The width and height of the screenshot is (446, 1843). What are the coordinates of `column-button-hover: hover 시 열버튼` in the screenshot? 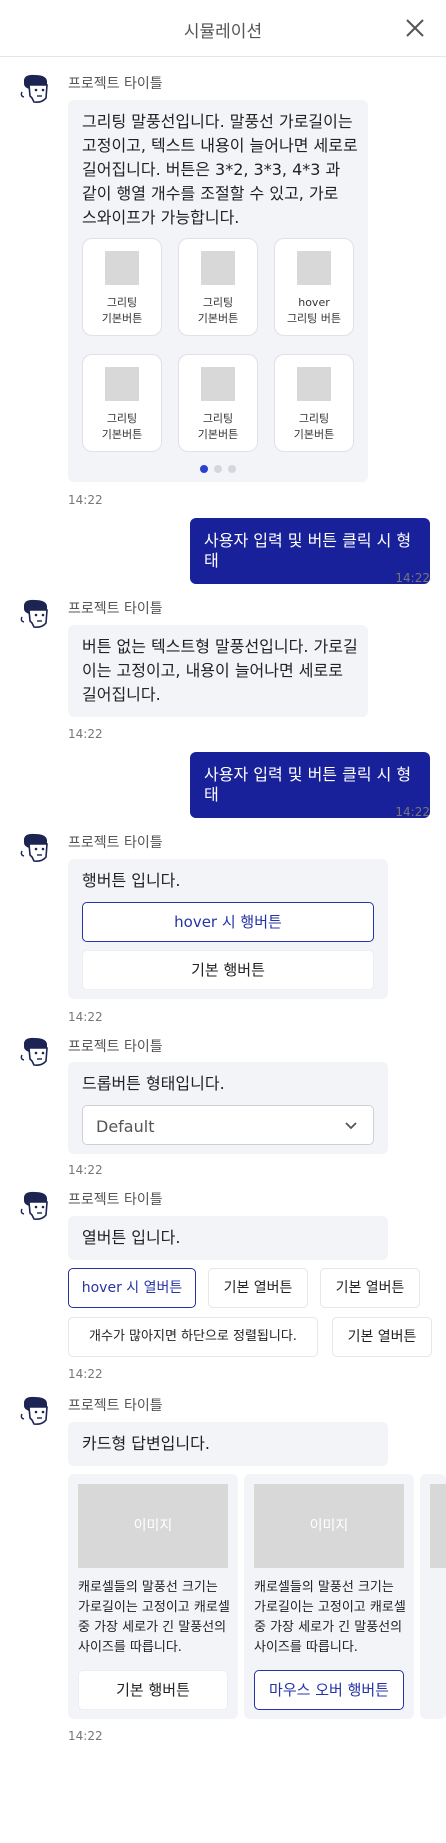 It's located at (132, 1288).